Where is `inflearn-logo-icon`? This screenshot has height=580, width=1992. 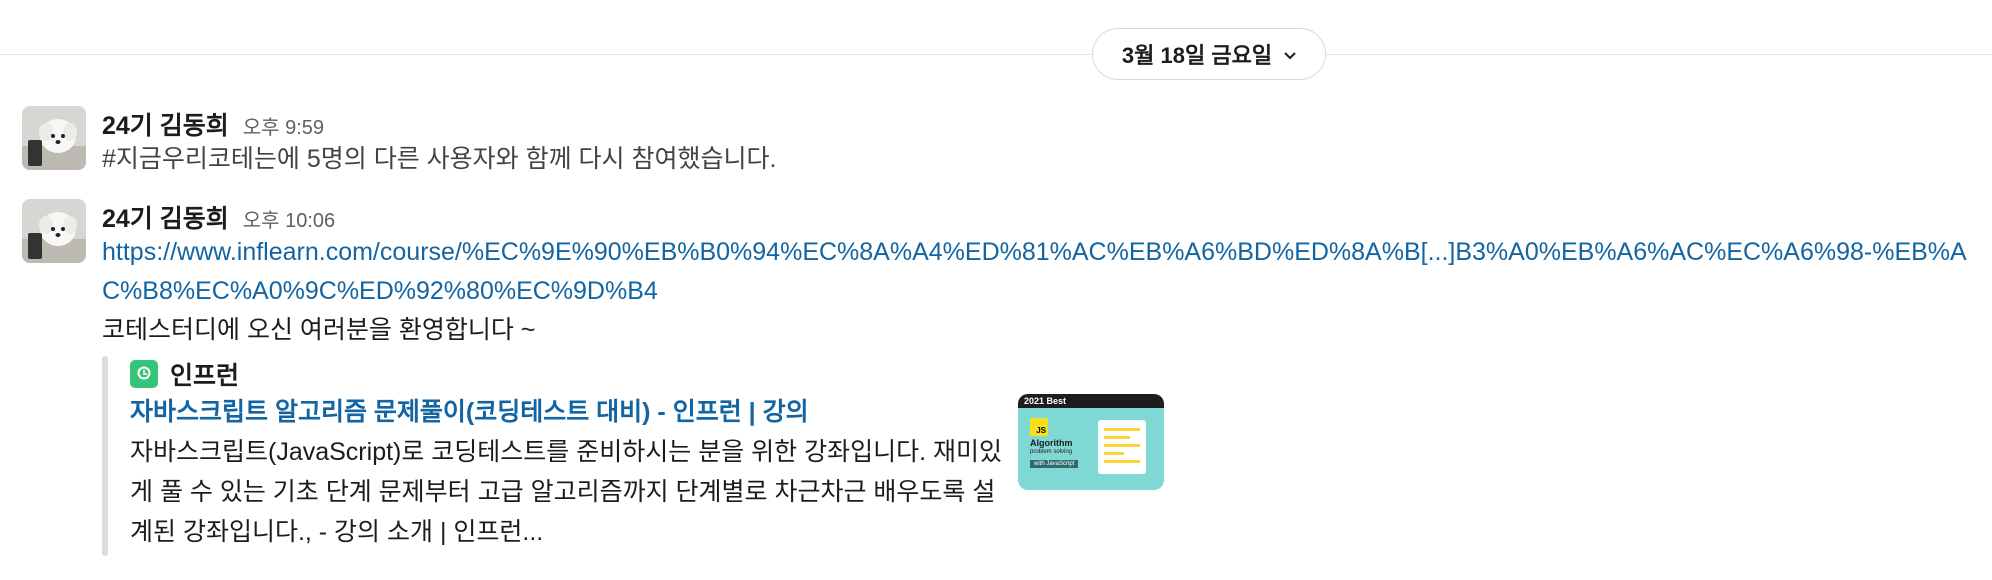
inflearn-logo-icon is located at coordinates (144, 374).